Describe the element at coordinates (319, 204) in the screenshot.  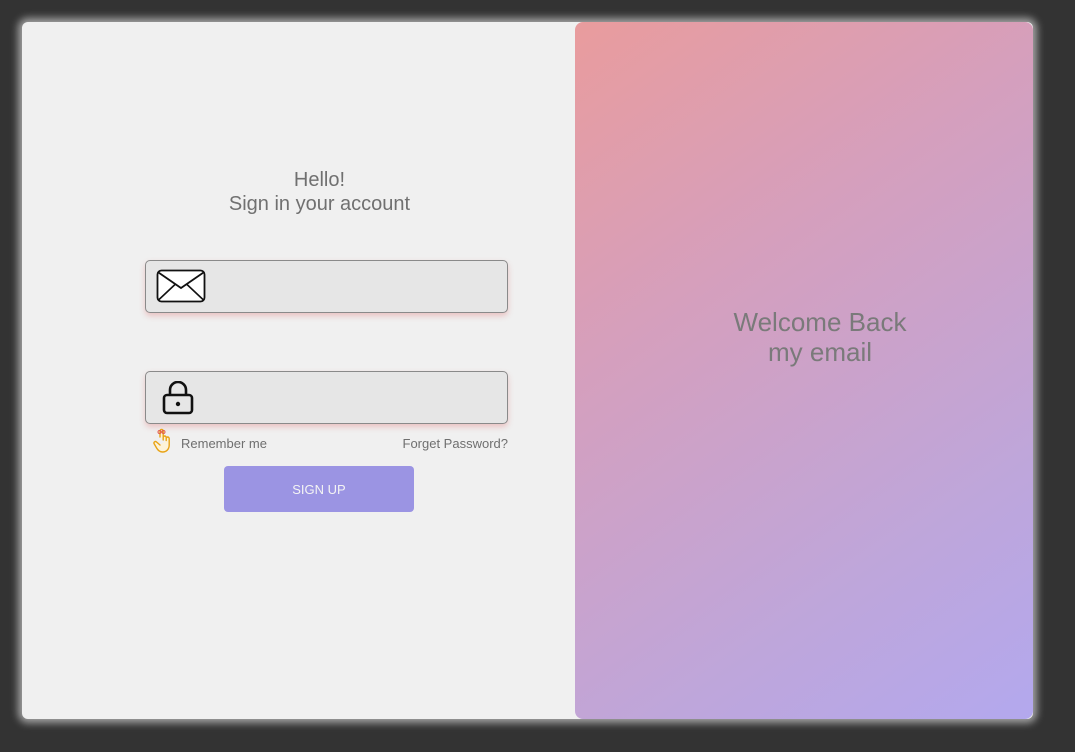
I see `greeting-subtitle: Sign in your account` at that location.